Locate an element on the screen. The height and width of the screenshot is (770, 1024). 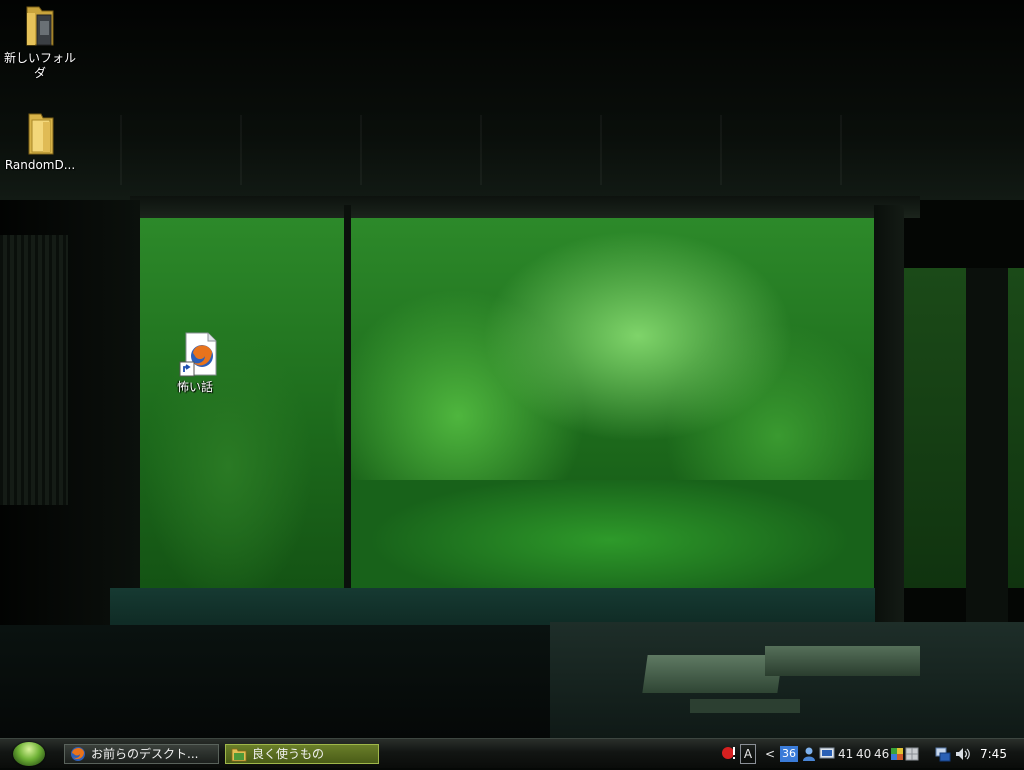
desktop-icon-new-folder: 新しいフォルダ is located at coordinates (40, 42).